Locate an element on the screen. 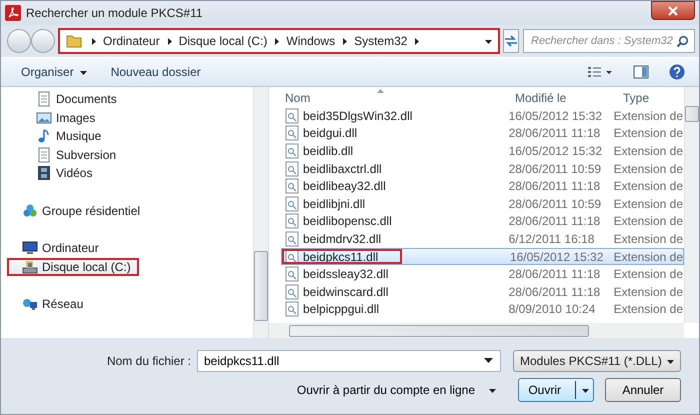  view-options-button is located at coordinates (600, 72).